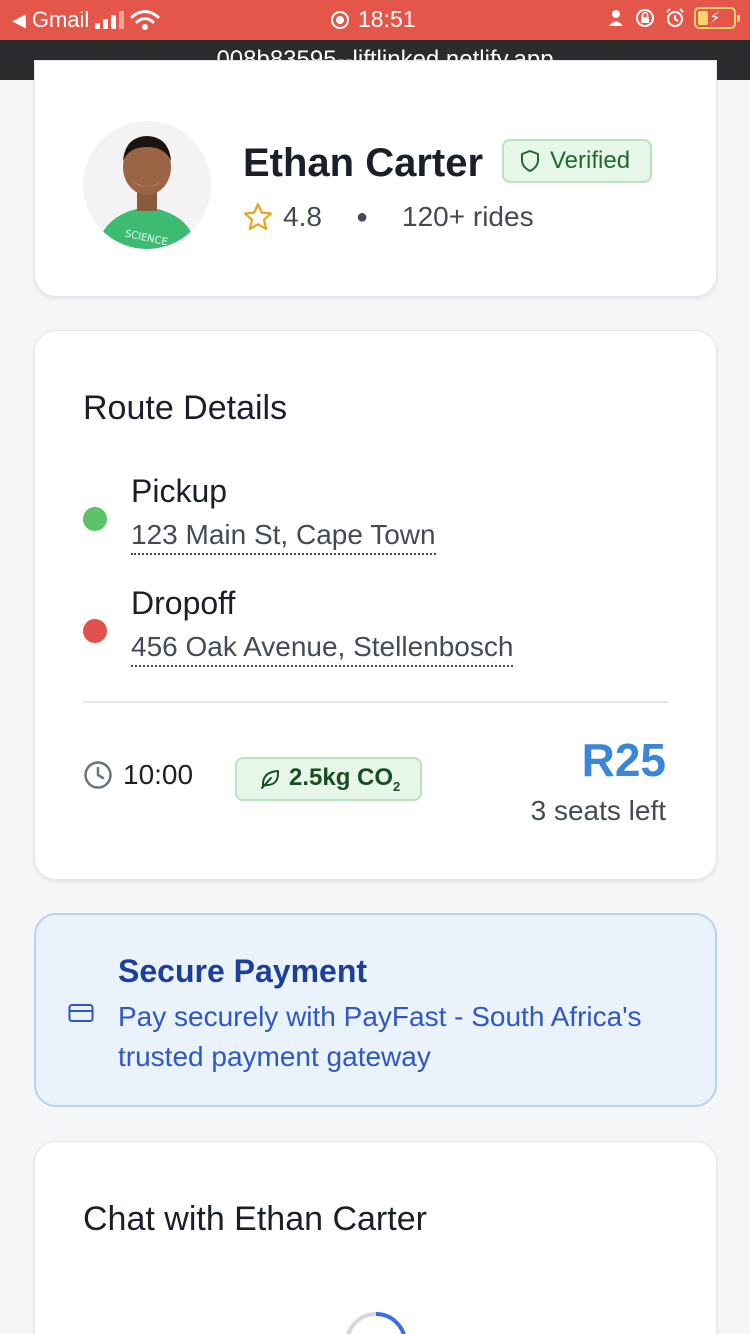 Image resolution: width=750 pixels, height=1334 pixels. Describe the element at coordinates (598, 810) in the screenshot. I see `seats-left: 3 seats left` at that location.